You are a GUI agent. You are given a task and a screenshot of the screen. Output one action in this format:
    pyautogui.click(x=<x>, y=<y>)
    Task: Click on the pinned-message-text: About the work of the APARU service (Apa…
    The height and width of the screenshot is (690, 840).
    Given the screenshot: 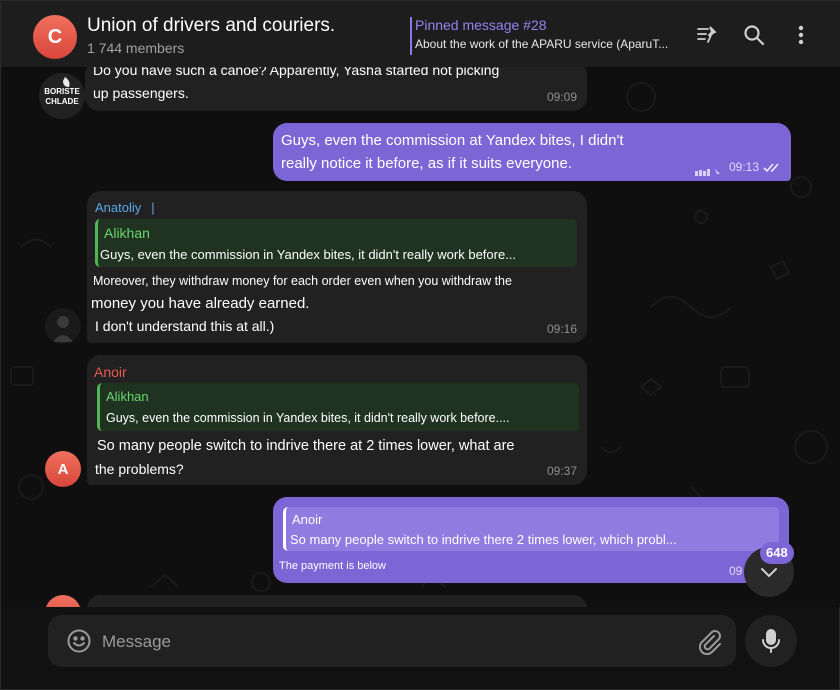 What is the action you would take?
    pyautogui.click(x=542, y=44)
    